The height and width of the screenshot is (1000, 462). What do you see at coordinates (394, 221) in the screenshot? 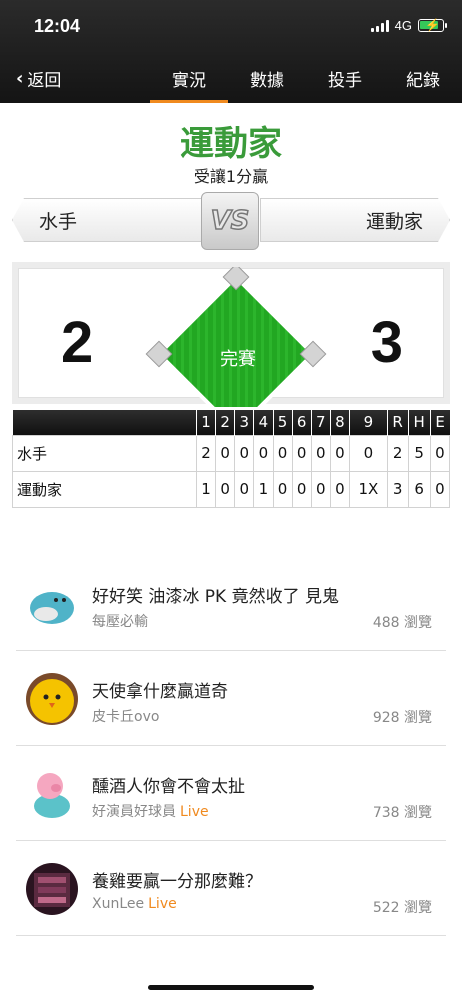
I see `home-team-name: 運動家` at bounding box center [394, 221].